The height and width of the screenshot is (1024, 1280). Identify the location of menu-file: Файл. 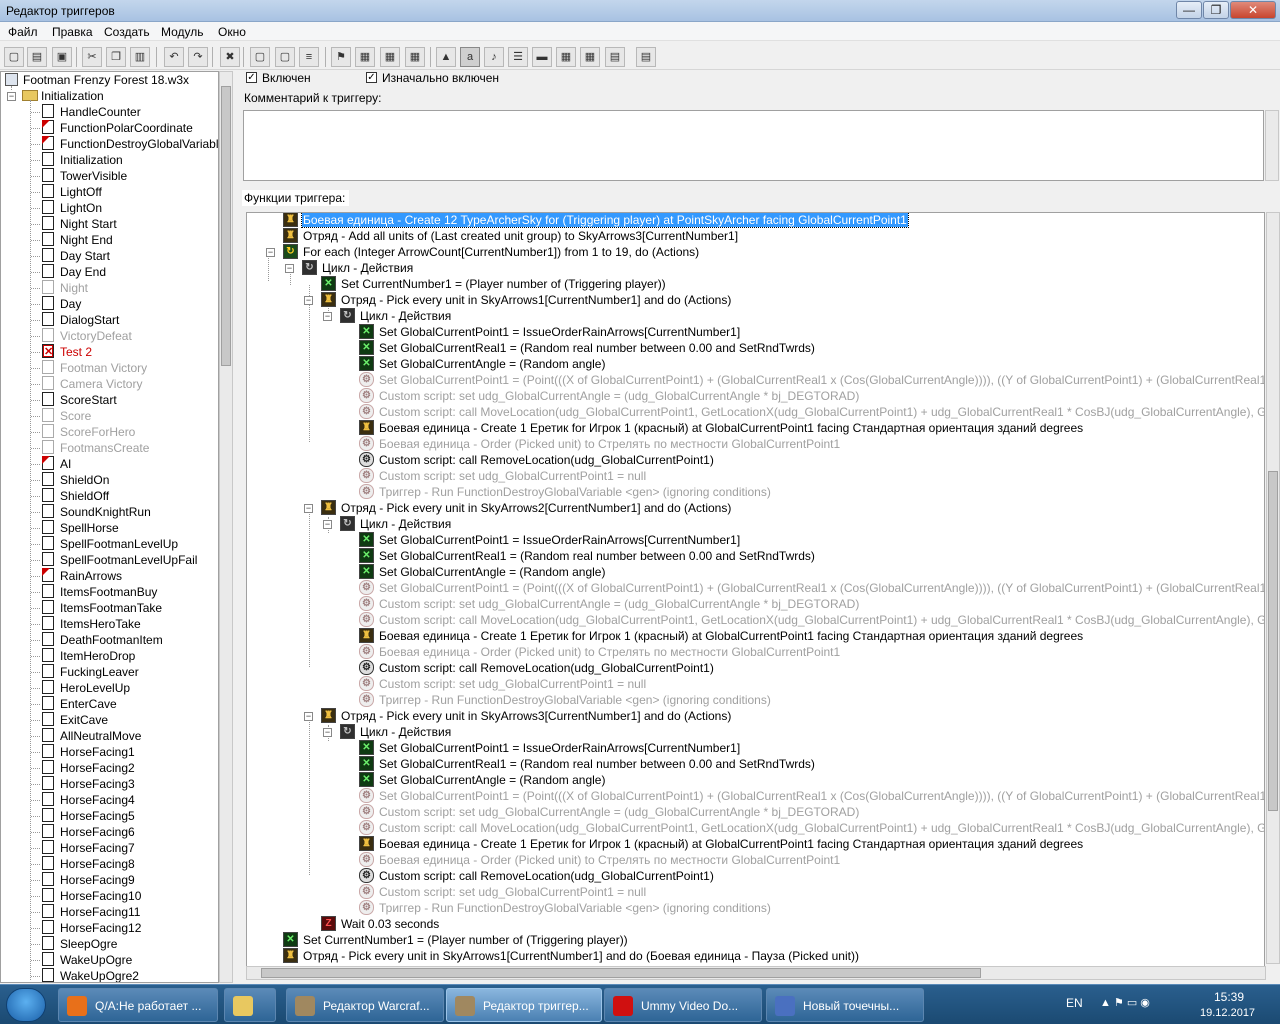
(23, 32).